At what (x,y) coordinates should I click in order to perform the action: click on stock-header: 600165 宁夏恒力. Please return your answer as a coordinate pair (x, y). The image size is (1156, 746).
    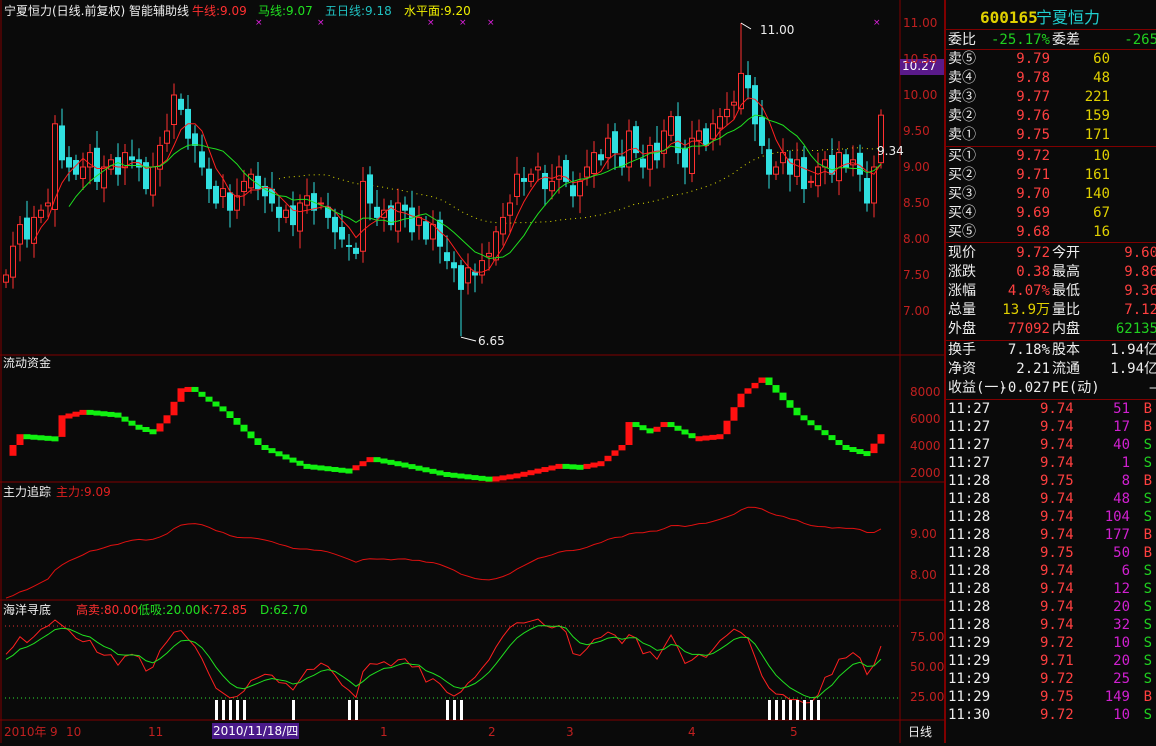
    Looking at the image, I should click on (1051, 18).